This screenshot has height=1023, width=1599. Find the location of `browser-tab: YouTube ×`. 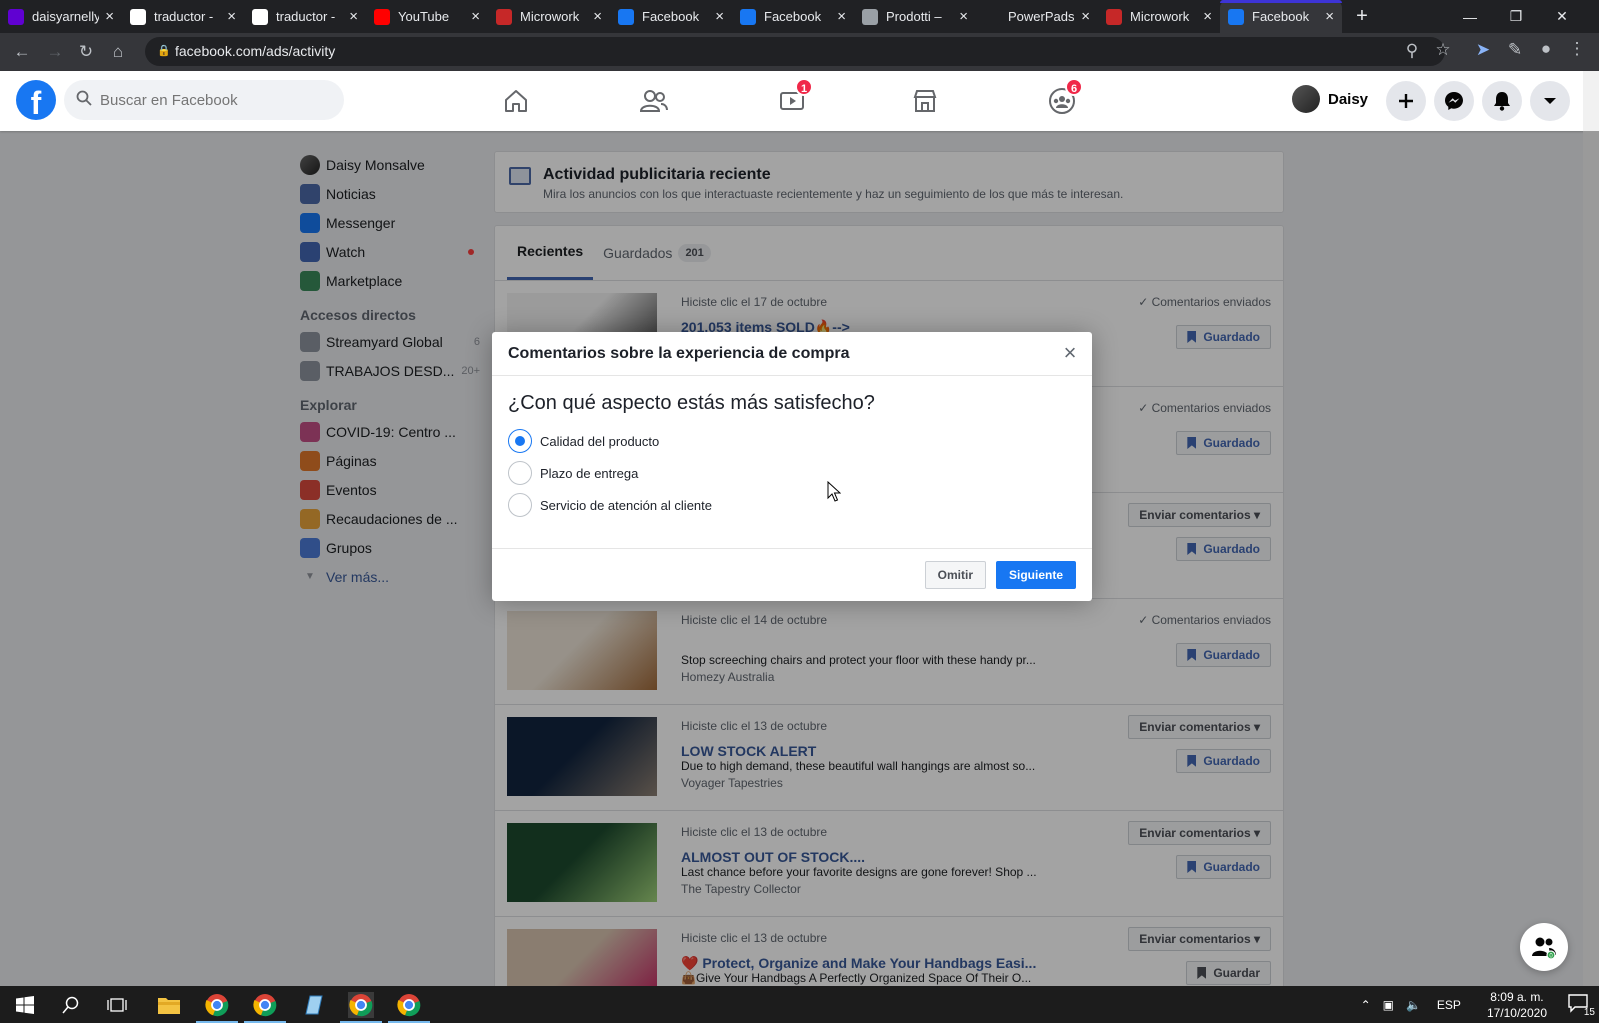

browser-tab: YouTube × is located at coordinates (427, 16).